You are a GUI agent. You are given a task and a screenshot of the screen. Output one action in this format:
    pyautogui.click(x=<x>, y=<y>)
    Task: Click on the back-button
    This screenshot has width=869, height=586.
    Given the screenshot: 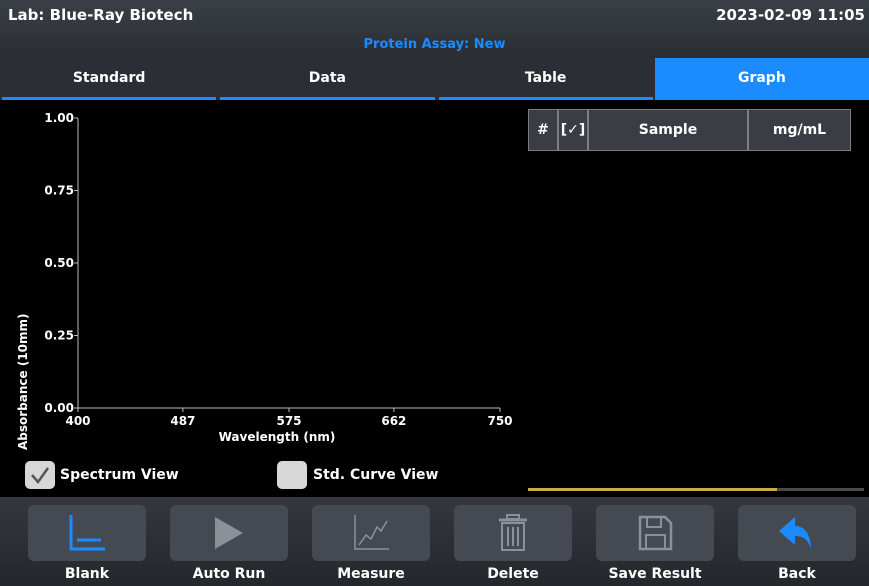 What is the action you would take?
    pyautogui.click(x=797, y=533)
    